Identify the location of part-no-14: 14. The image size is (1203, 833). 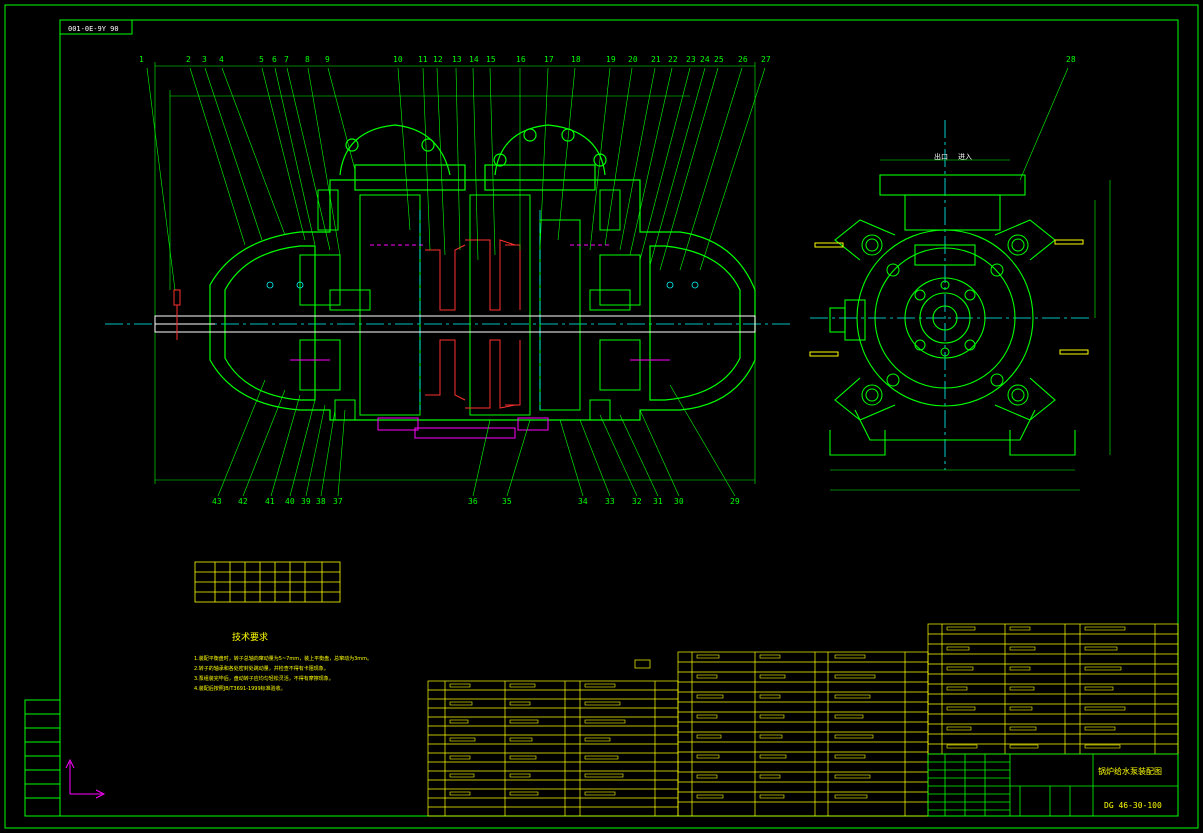
(474, 59).